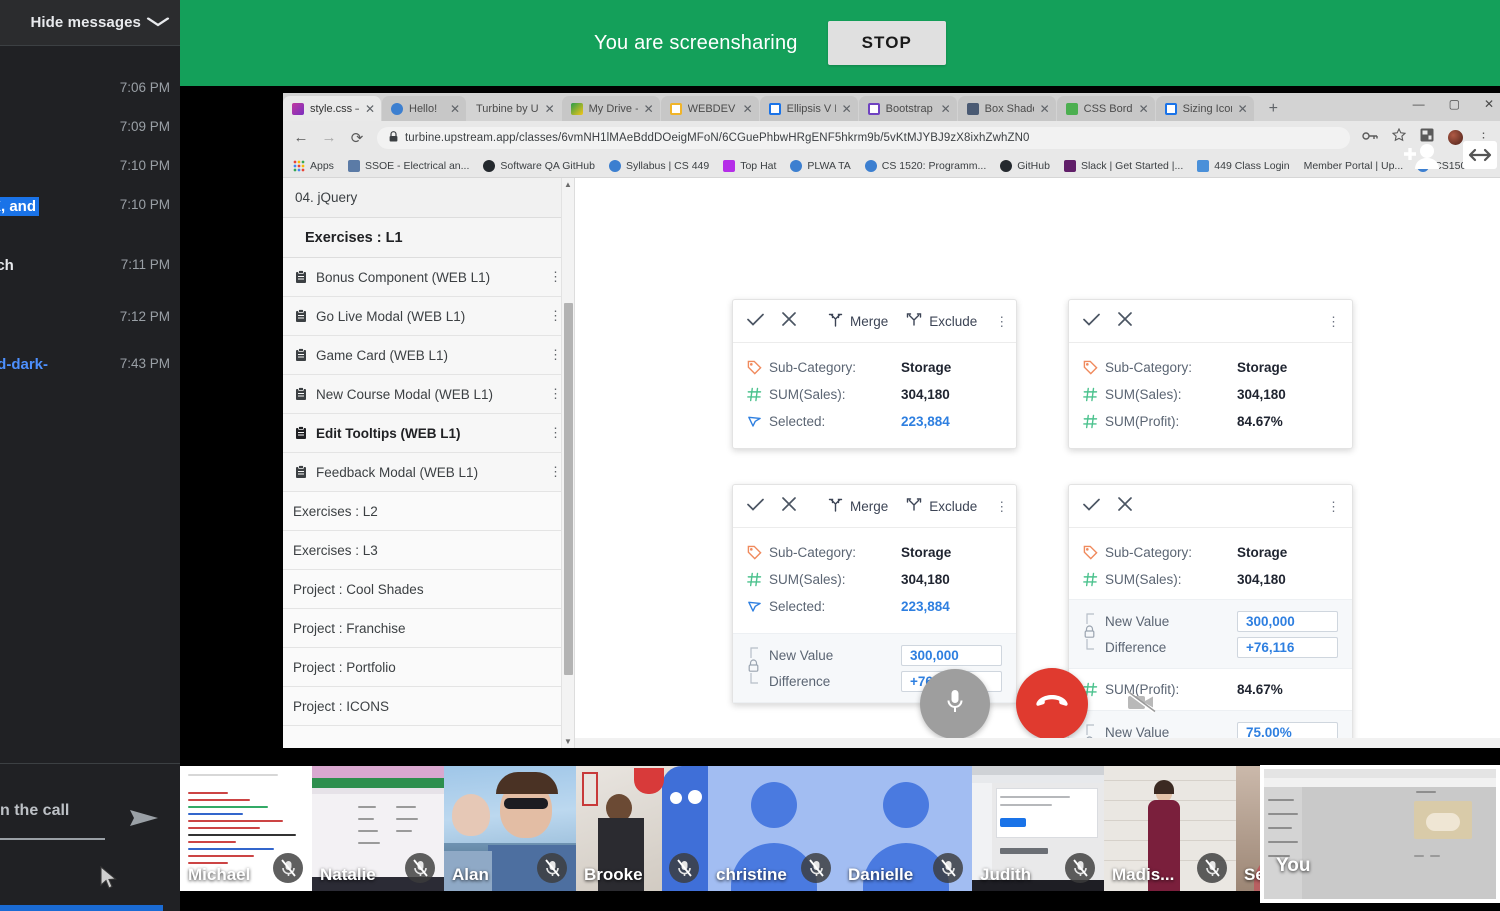  Describe the element at coordinates (642, 828) in the screenshot. I see `participant-tile: Brooke` at that location.